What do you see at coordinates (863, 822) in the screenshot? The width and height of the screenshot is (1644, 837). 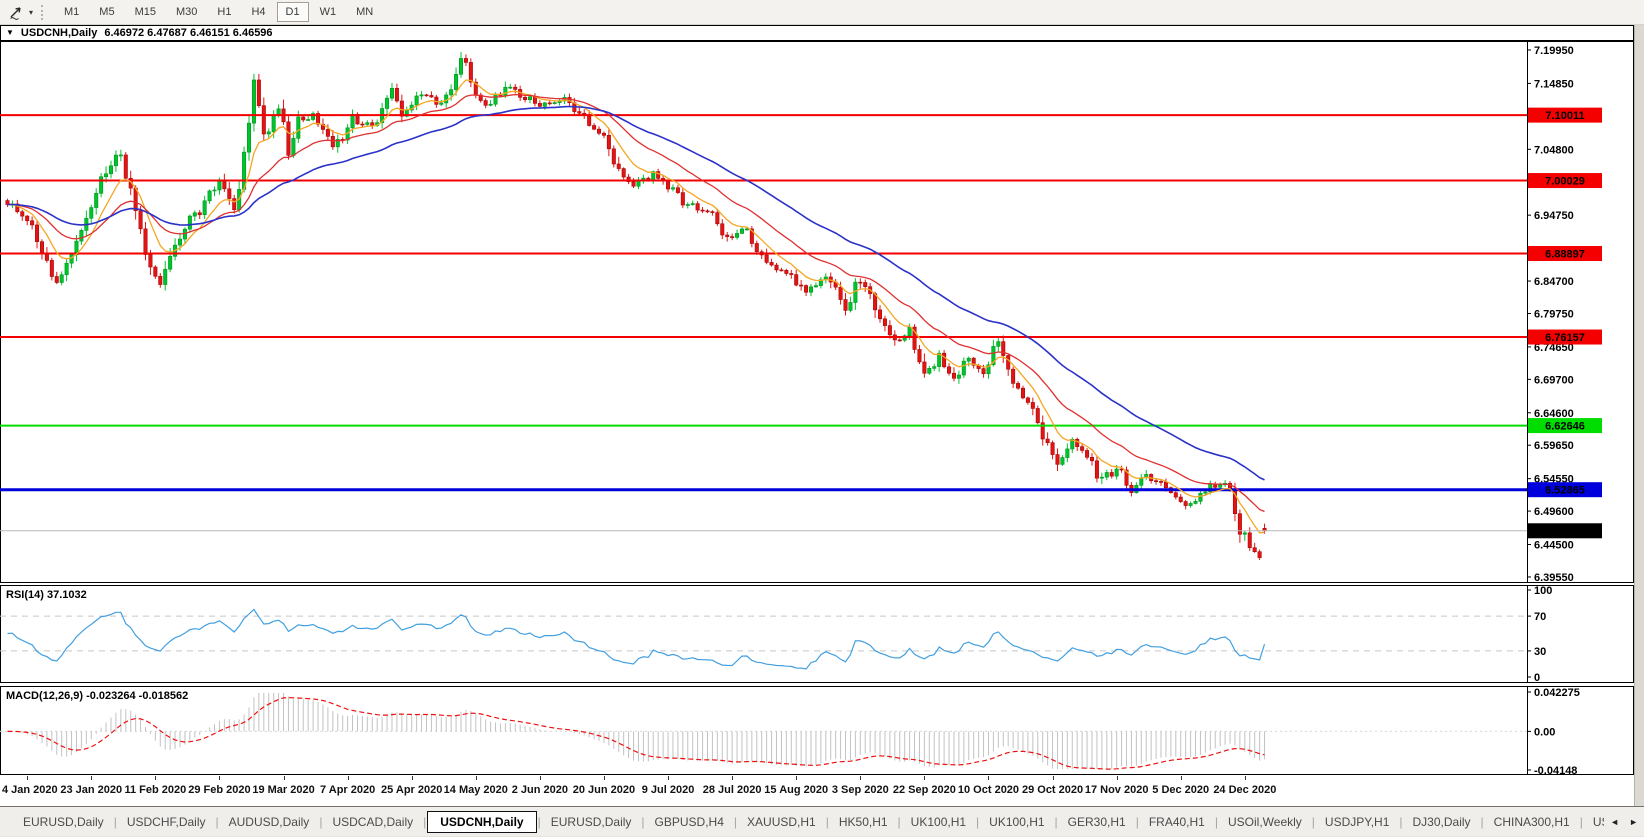 I see `chart-tab-hk50-h1: HK50,H1` at bounding box center [863, 822].